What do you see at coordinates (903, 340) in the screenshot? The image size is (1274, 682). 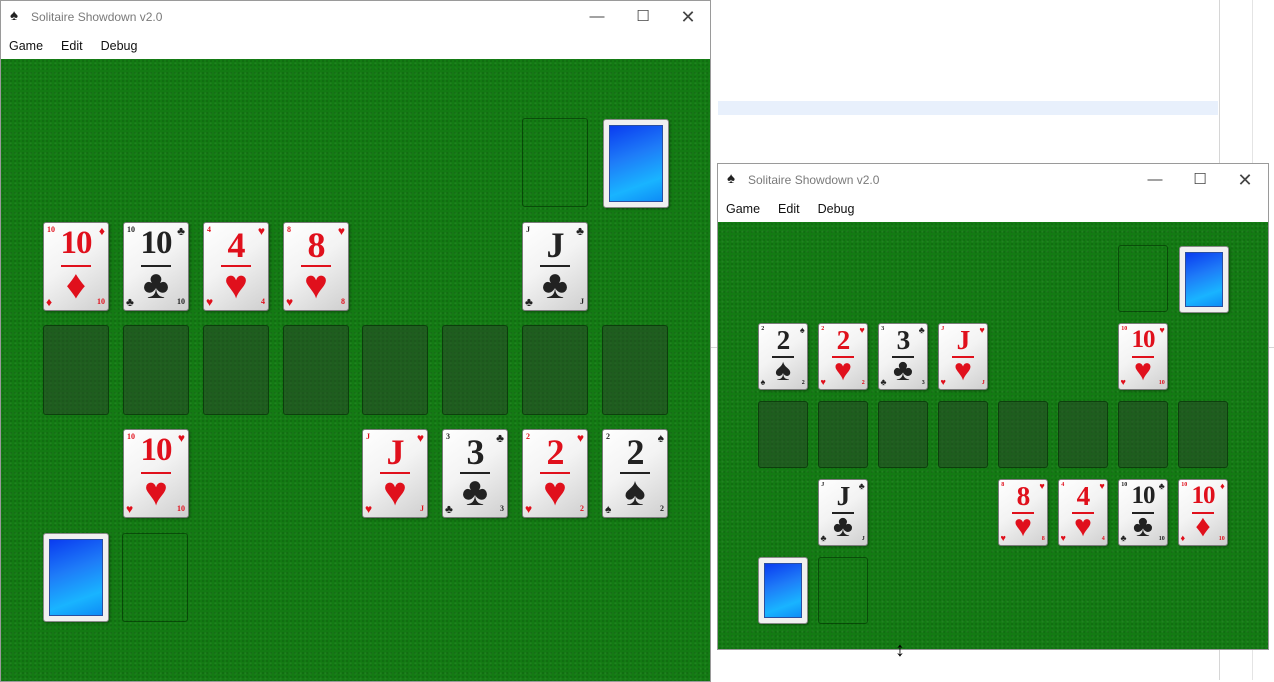 I see `card-rank: 3` at bounding box center [903, 340].